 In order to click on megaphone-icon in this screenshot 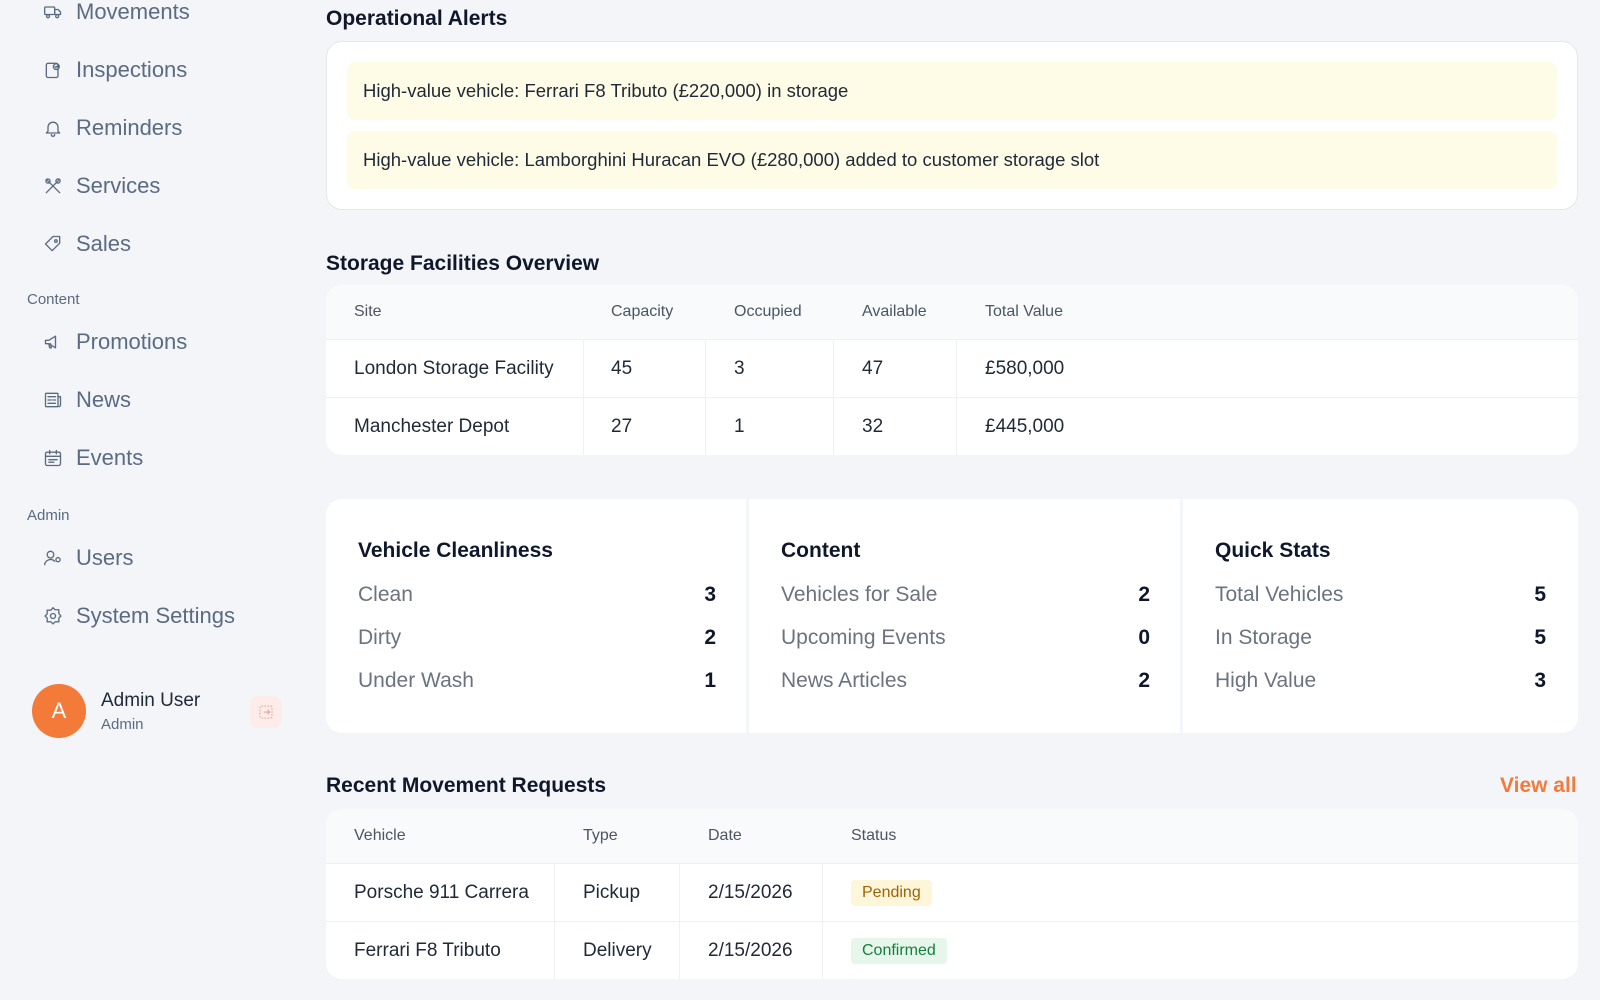, I will do `click(53, 342)`.